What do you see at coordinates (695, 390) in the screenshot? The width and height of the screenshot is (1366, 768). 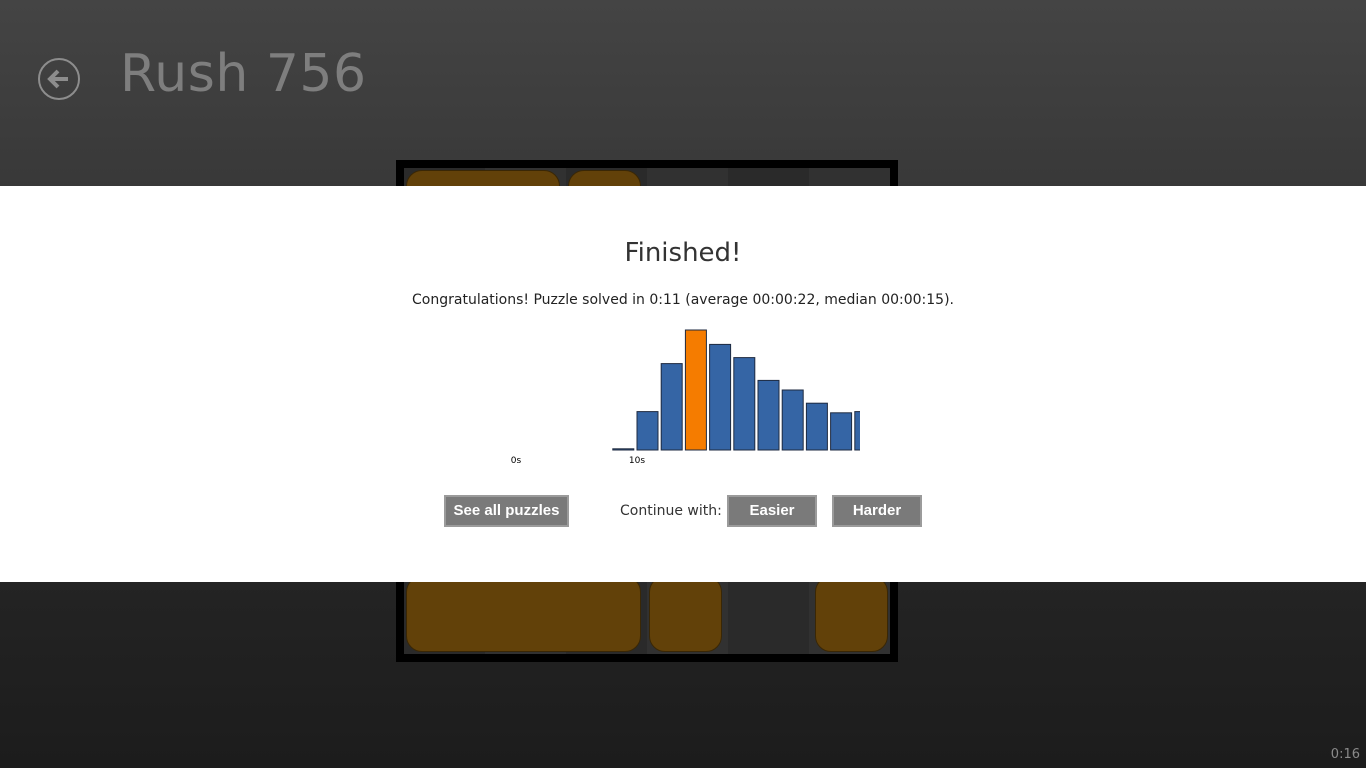 I see `histogram-bar-current` at bounding box center [695, 390].